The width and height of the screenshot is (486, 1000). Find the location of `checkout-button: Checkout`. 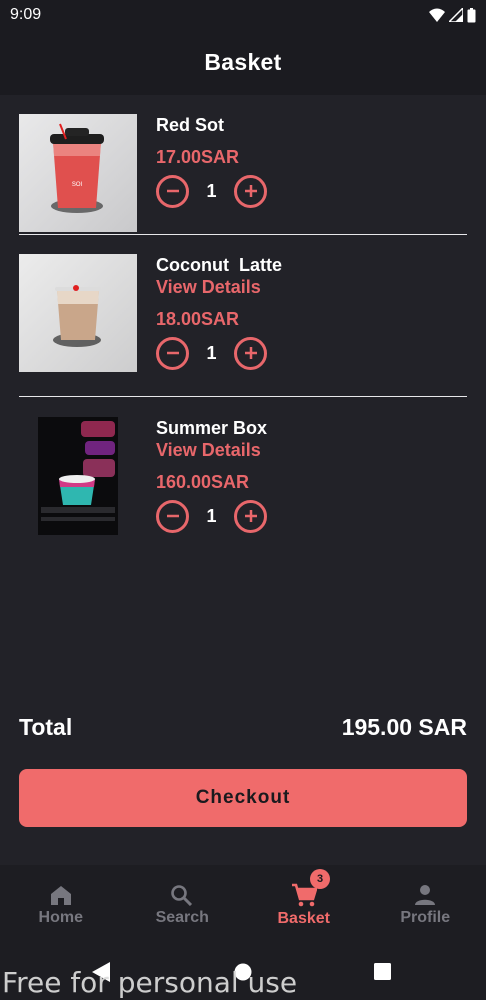

checkout-button: Checkout is located at coordinates (243, 798).